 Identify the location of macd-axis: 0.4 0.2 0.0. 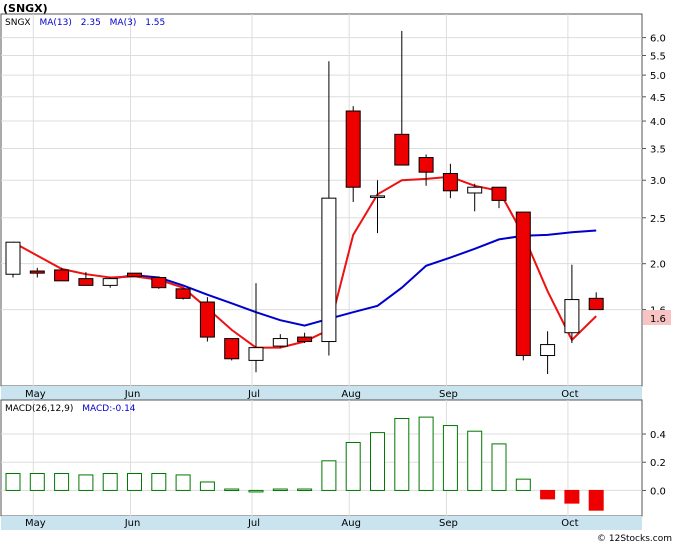
(654, 463).